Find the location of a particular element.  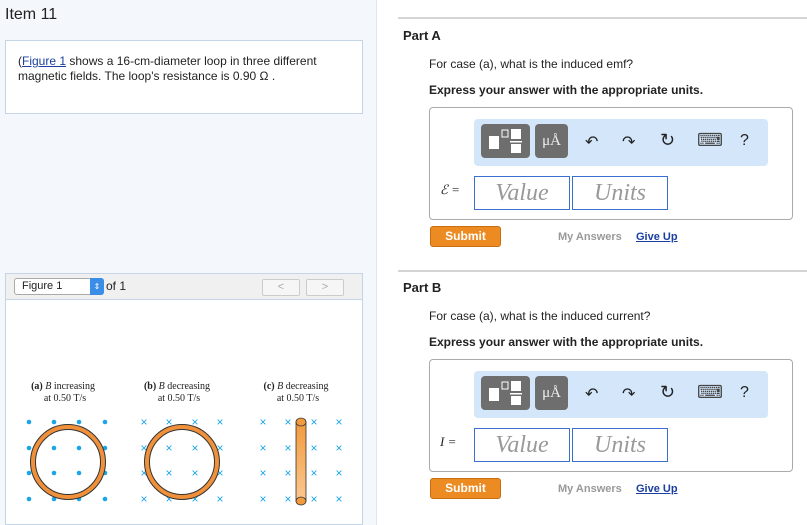

caption-c-rate: at 0.50 T/s is located at coordinates (298, 398).